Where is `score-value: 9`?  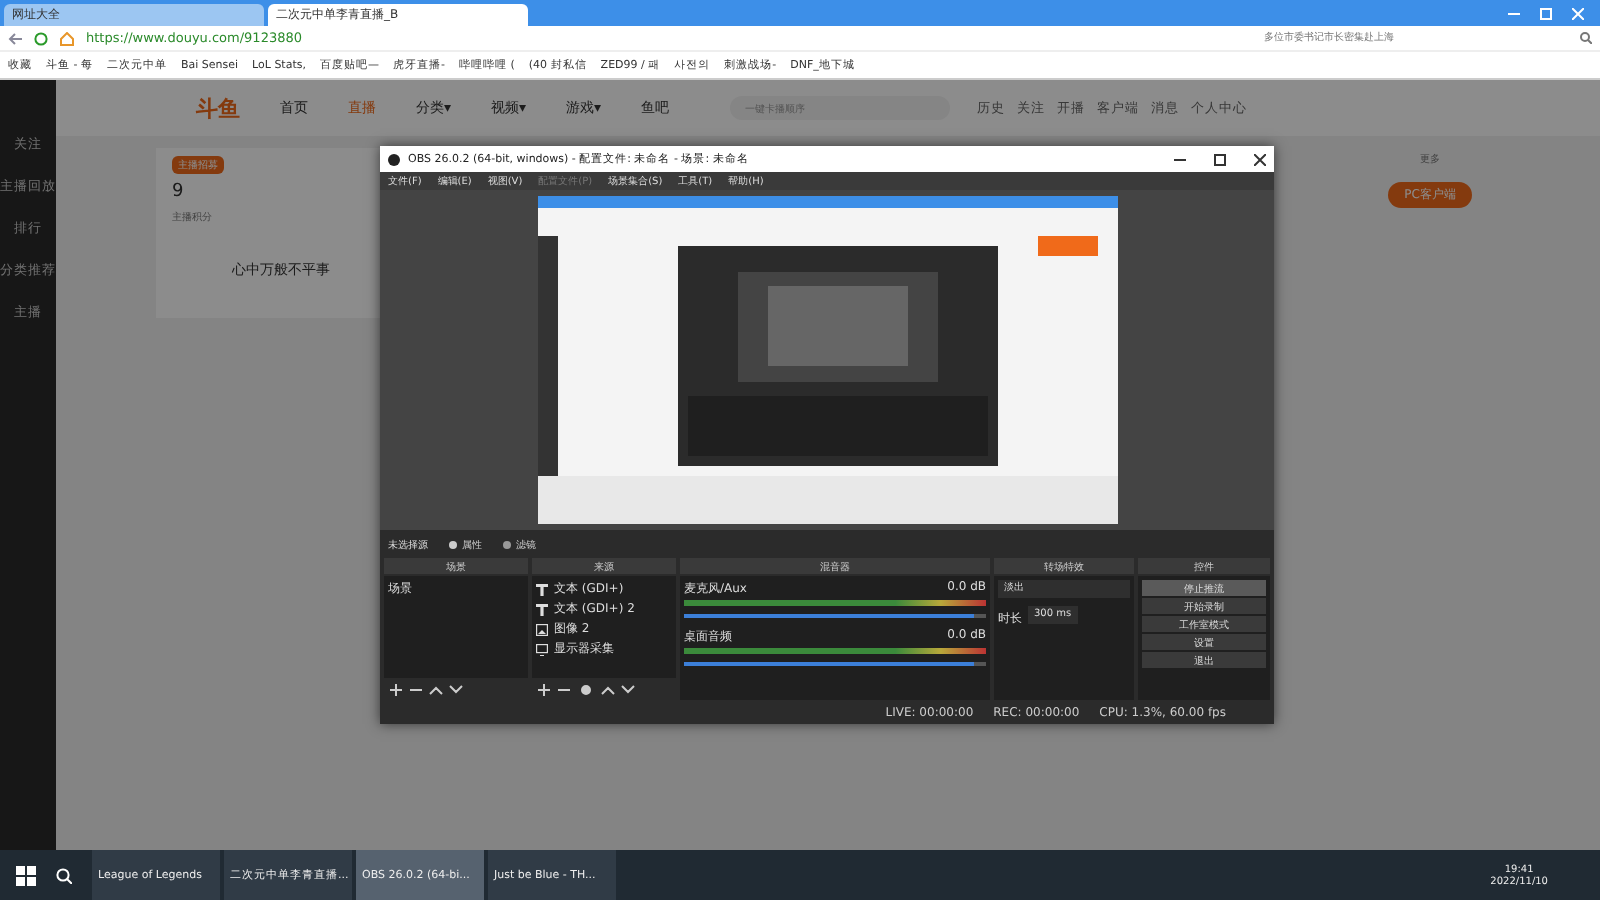
score-value: 9 is located at coordinates (179, 192).